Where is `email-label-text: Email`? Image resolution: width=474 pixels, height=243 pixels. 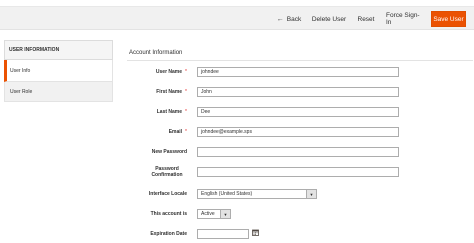
email-label-text: Email is located at coordinates (175, 132).